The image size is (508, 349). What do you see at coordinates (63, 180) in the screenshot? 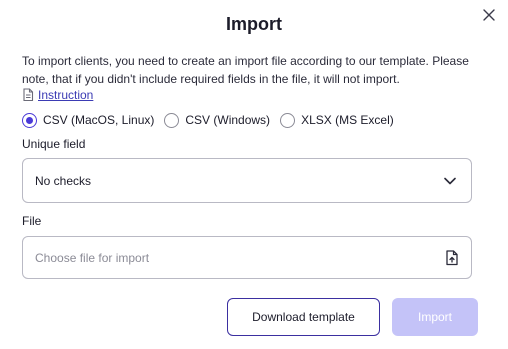
I see `unique-field-value: No checks` at bounding box center [63, 180].